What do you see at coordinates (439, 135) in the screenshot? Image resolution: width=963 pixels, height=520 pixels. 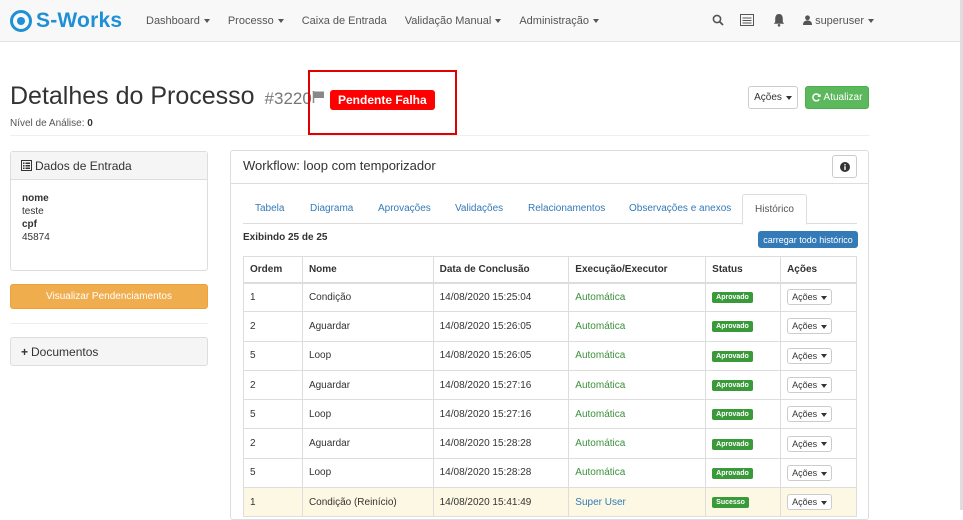 I see `header-divider` at bounding box center [439, 135].